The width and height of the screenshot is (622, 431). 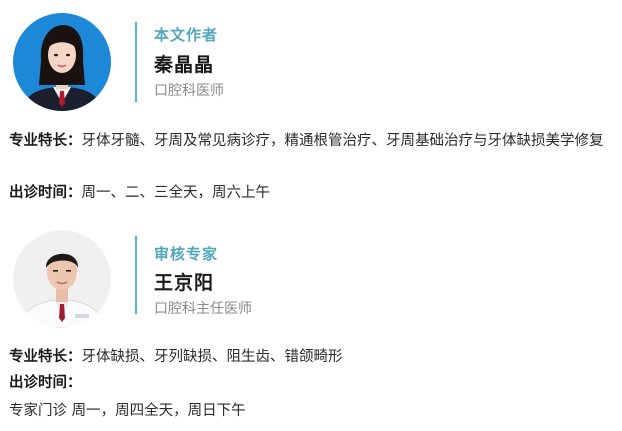 I want to click on author-hours-label: 出诊时间：, so click(x=45, y=193).